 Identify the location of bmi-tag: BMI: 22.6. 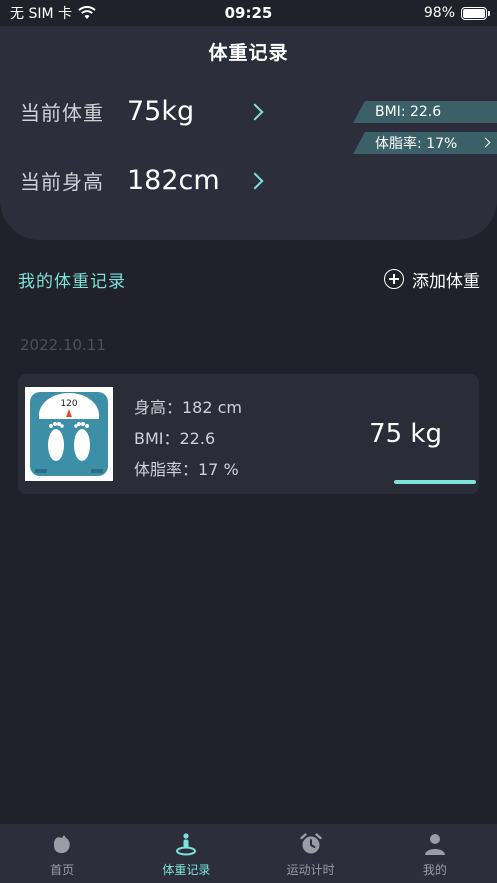
(425, 112).